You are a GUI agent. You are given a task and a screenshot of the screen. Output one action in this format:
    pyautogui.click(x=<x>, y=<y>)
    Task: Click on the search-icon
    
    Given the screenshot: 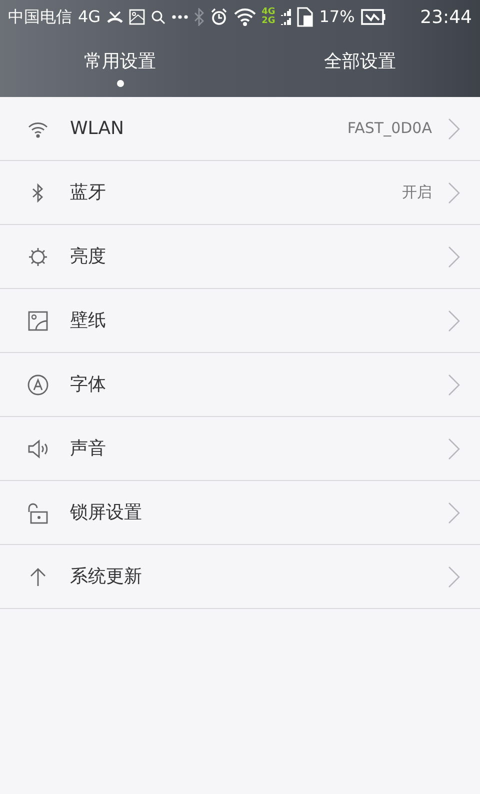 What is the action you would take?
    pyautogui.click(x=158, y=17)
    